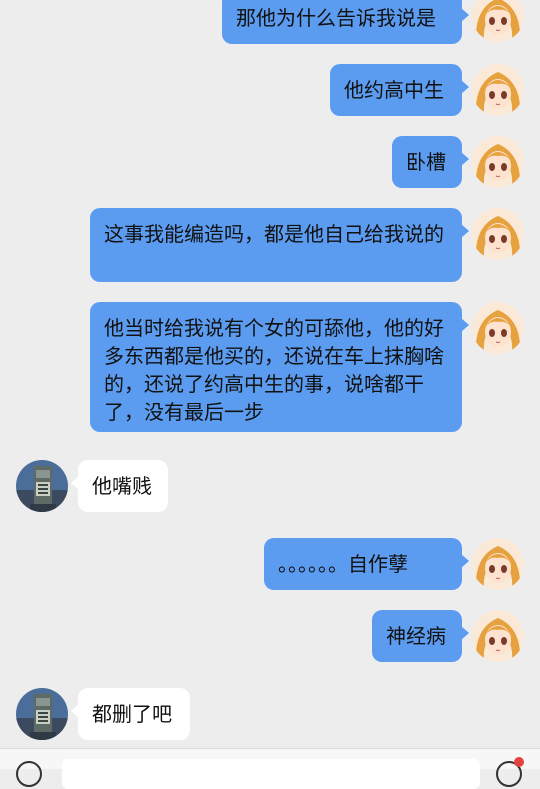 This screenshot has height=789, width=540. Describe the element at coordinates (29, 774) in the screenshot. I see `voice-icon` at that location.